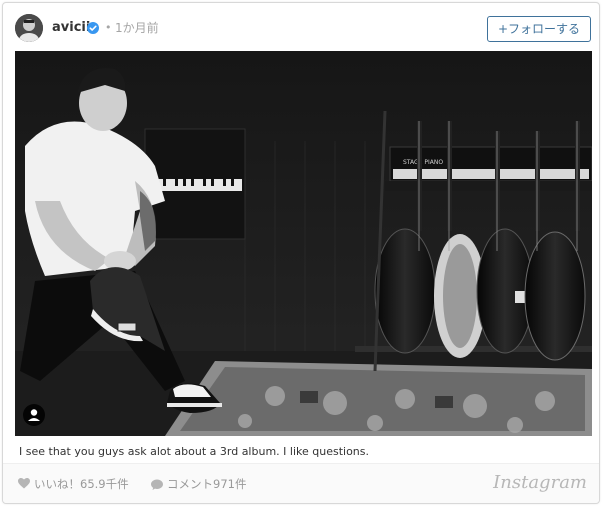  Describe the element at coordinates (539, 29) in the screenshot. I see `follow-button: +フォローする` at that location.